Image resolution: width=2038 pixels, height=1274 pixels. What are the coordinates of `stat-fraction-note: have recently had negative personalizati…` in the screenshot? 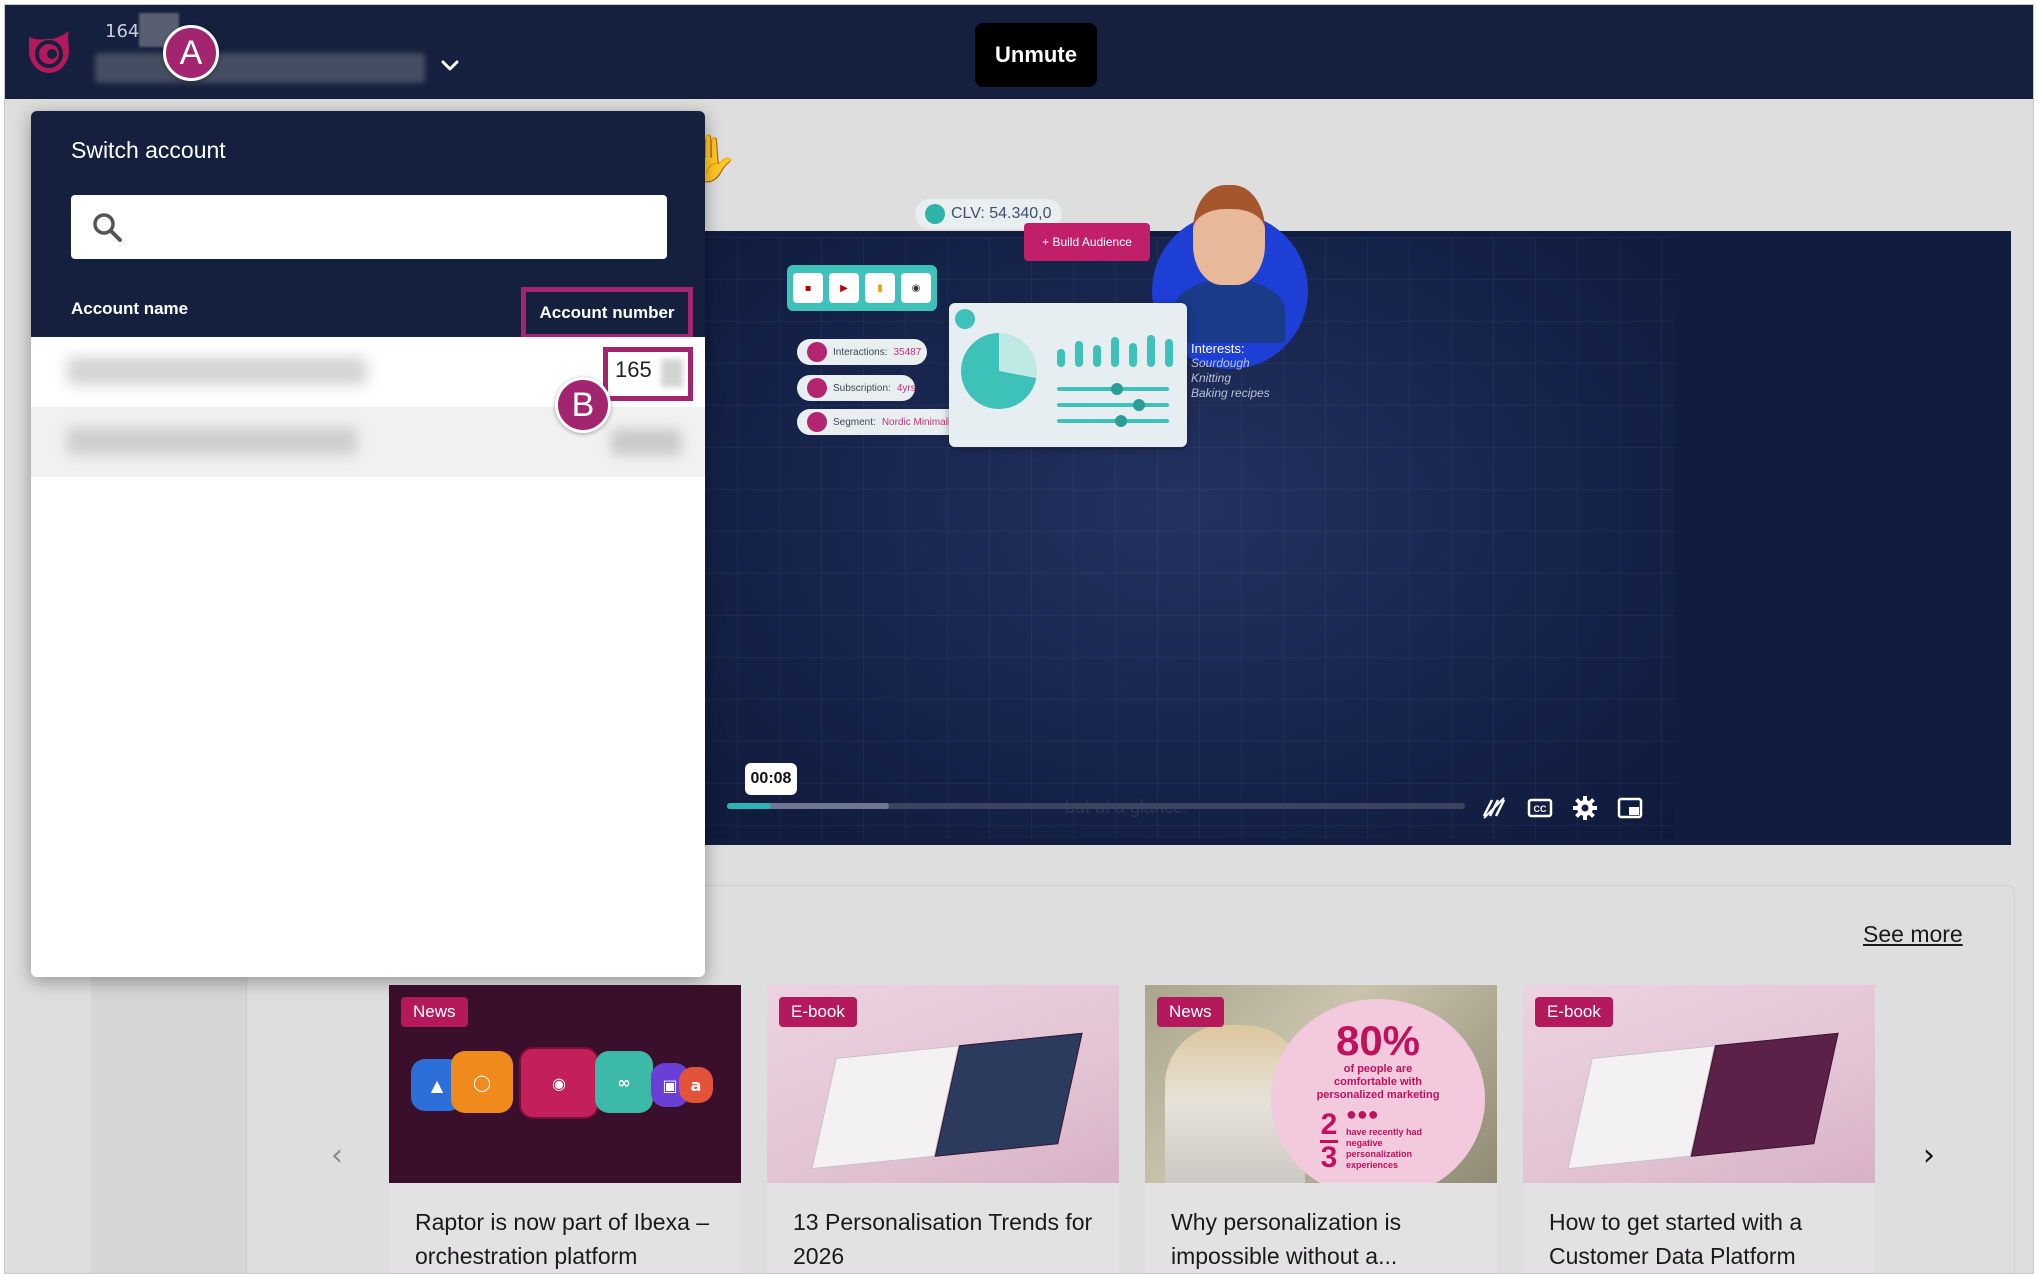 It's located at (1384, 1148).